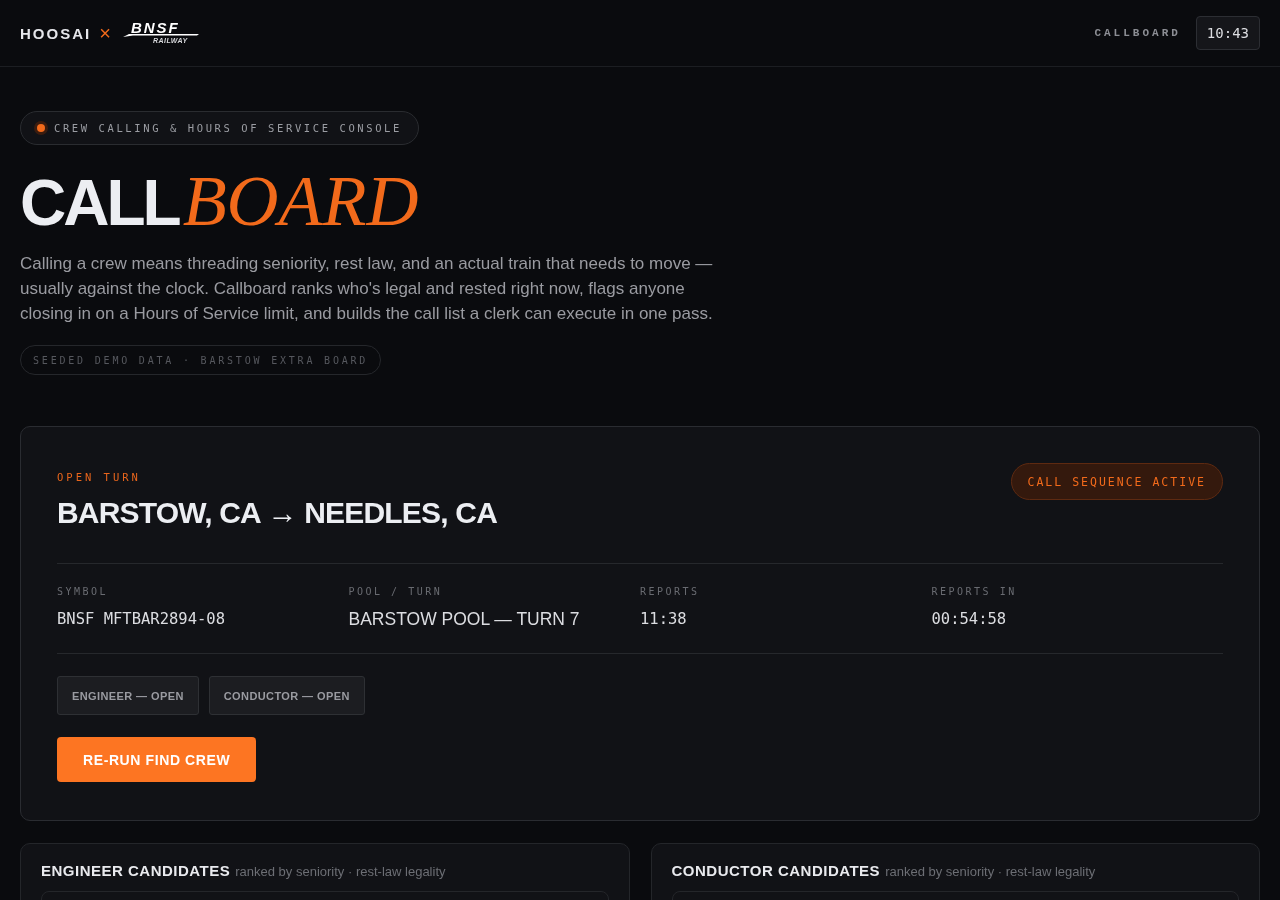  Describe the element at coordinates (128, 695) in the screenshot. I see `role-chip: ENGINEER — OPEN` at that location.